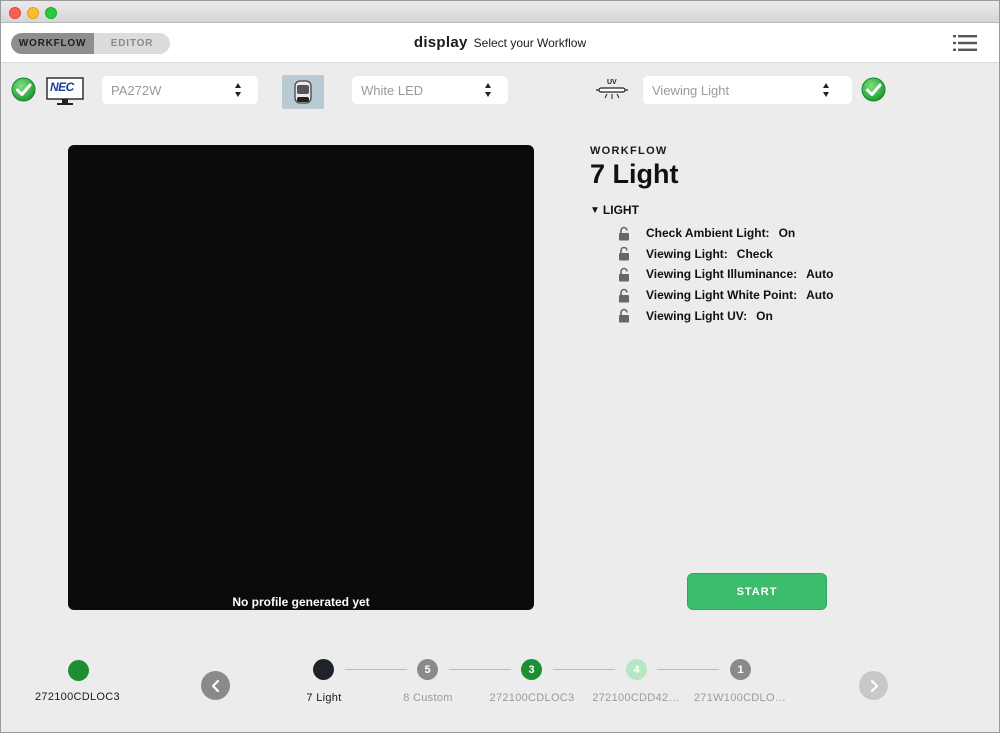  I want to click on list-item: Check Ambient Light: On, so click(770, 233).